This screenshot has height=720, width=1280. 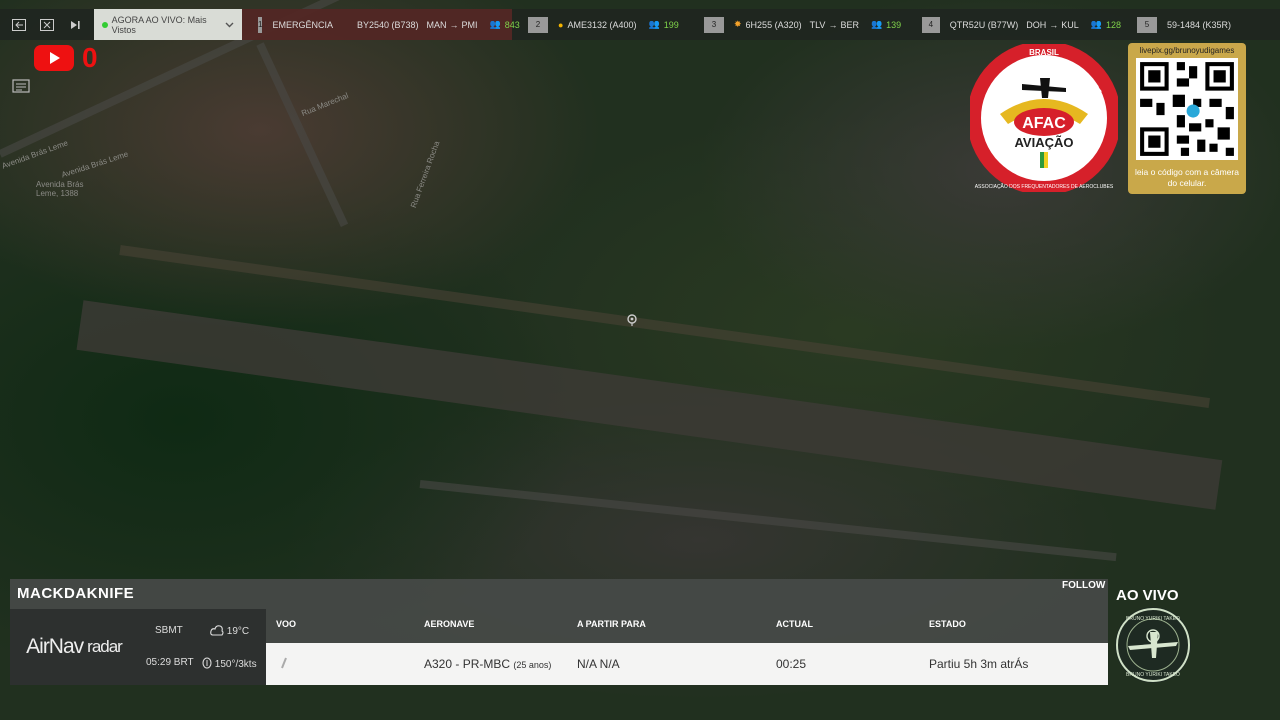 What do you see at coordinates (284, 664) in the screenshot?
I see `airline-logo-icon` at bounding box center [284, 664].